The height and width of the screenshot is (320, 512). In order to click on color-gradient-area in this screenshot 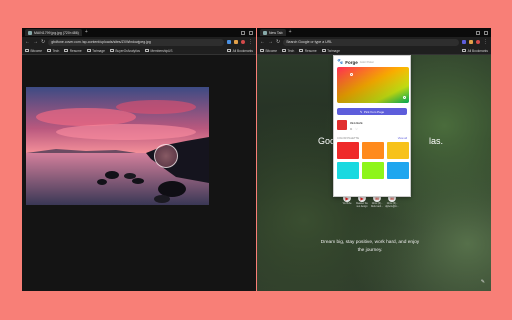, I will do `click(373, 85)`.